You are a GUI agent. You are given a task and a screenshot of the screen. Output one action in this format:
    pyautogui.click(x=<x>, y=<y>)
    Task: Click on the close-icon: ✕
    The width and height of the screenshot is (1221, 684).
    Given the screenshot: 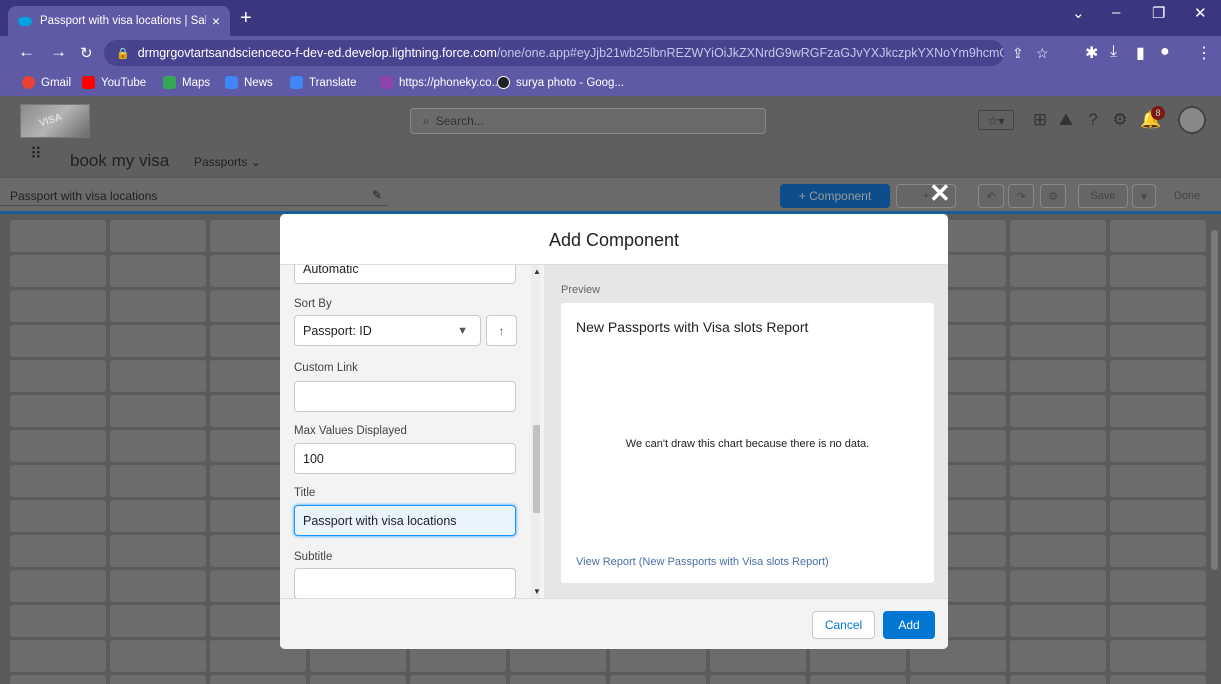 What is the action you would take?
    pyautogui.click(x=940, y=193)
    